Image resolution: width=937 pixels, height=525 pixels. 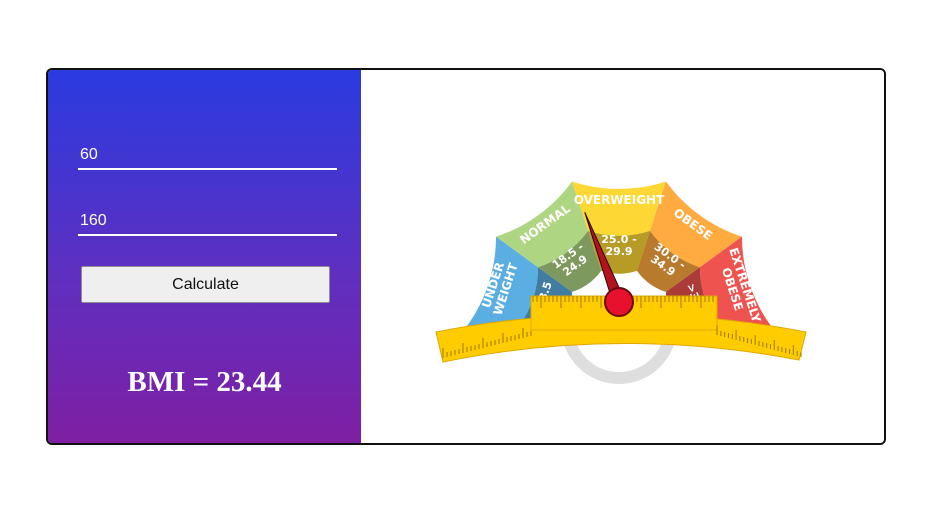 What do you see at coordinates (207, 156) in the screenshot?
I see `weight-input` at bounding box center [207, 156].